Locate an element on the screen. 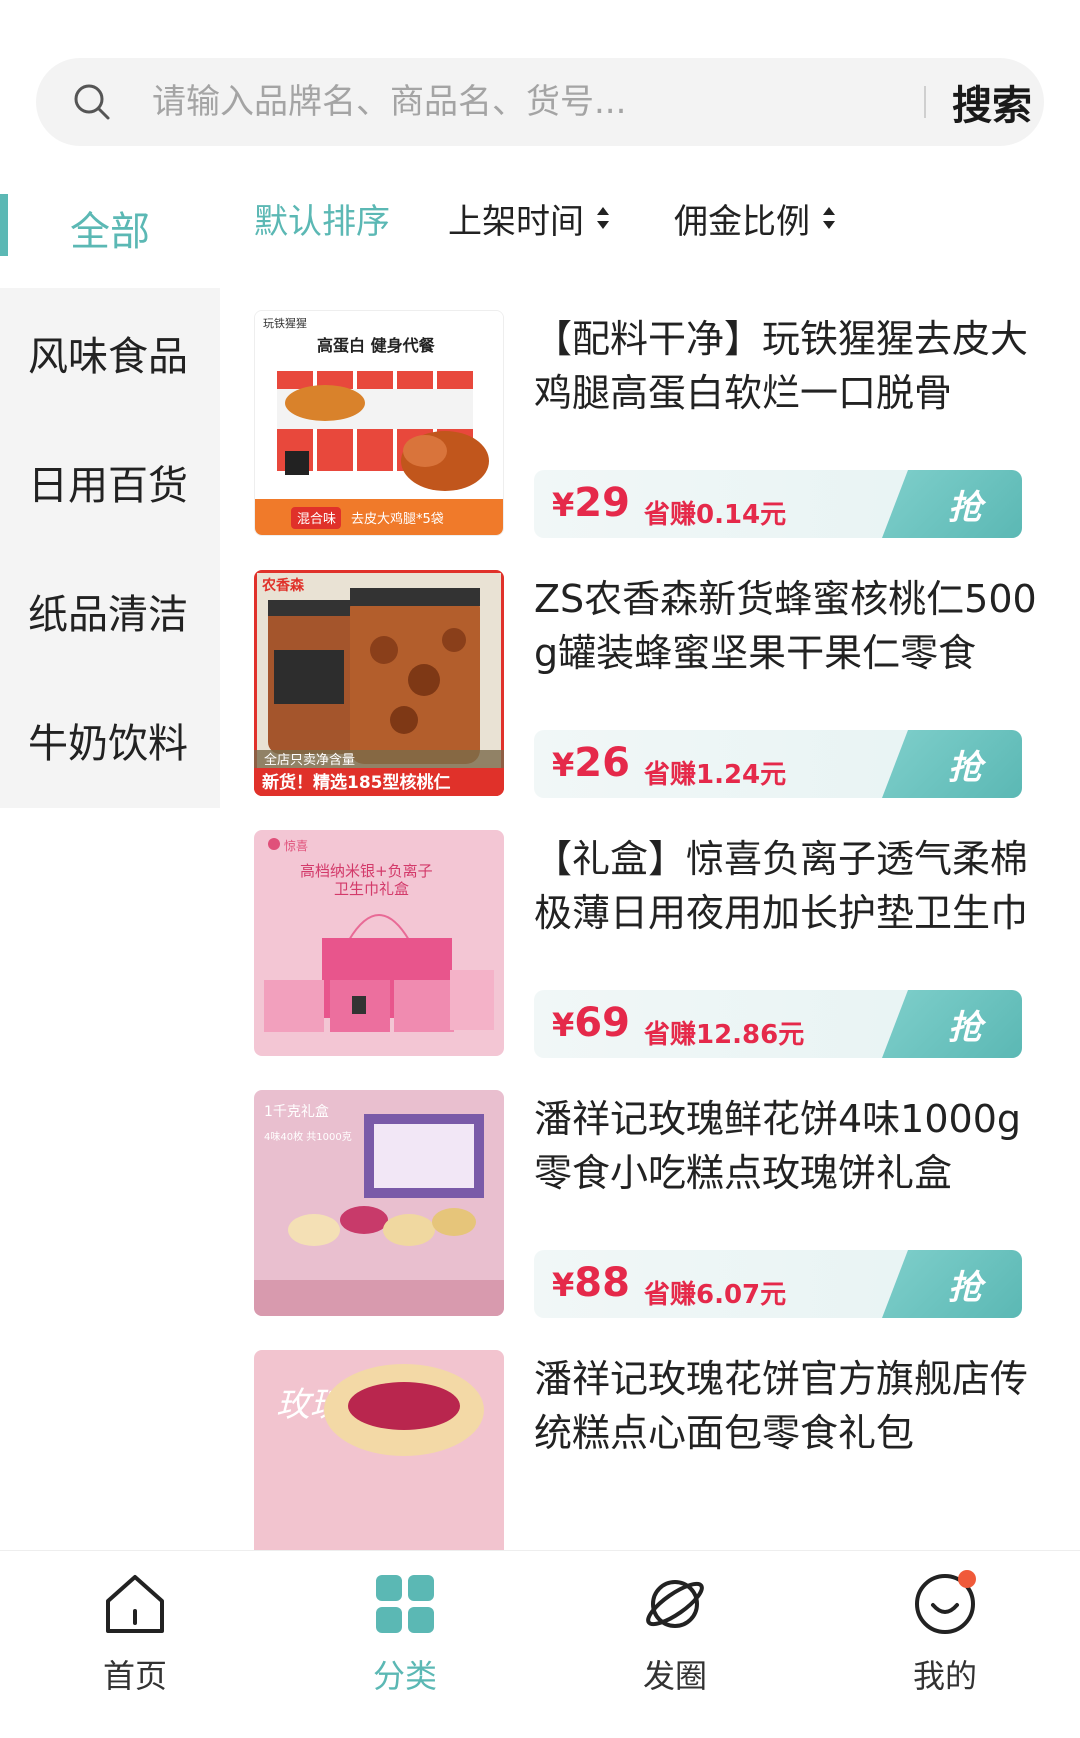  sidebar-item-label: 全部 is located at coordinates (110, 232).